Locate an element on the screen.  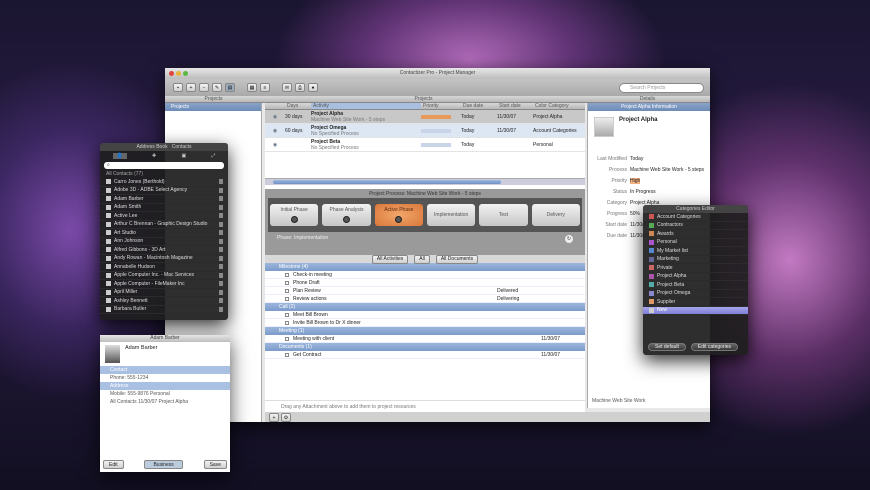
contact-list-item: Apple Computer Inc. - Mac Services is located at coordinates (164, 276).